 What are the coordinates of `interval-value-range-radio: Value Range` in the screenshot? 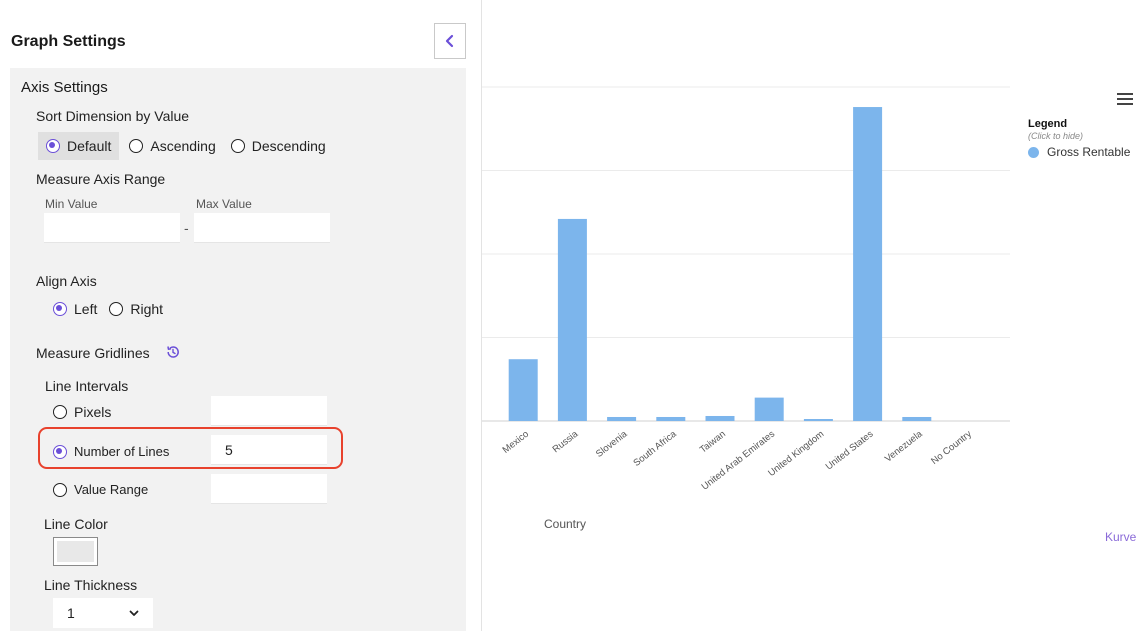 It's located at (100, 489).